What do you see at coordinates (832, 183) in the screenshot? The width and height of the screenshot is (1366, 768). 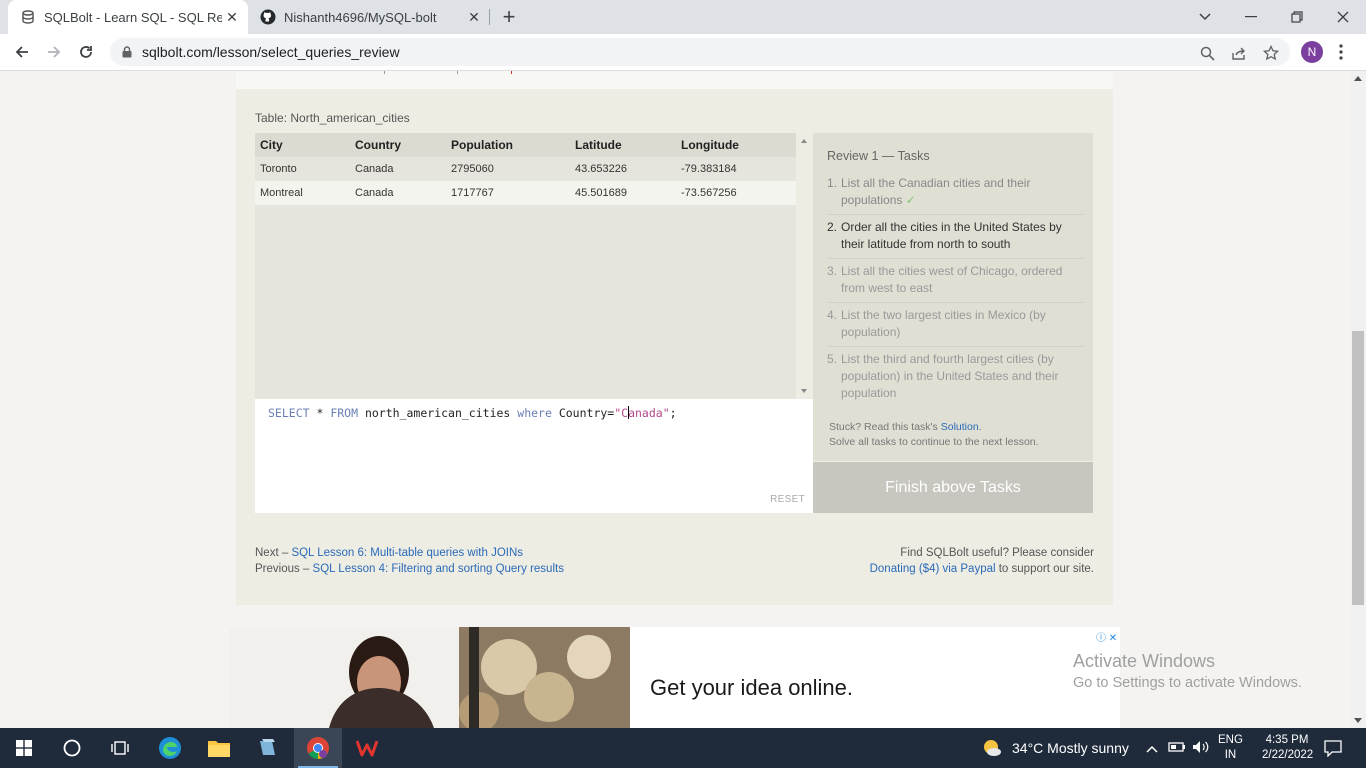 I see `task-number: 1.` at bounding box center [832, 183].